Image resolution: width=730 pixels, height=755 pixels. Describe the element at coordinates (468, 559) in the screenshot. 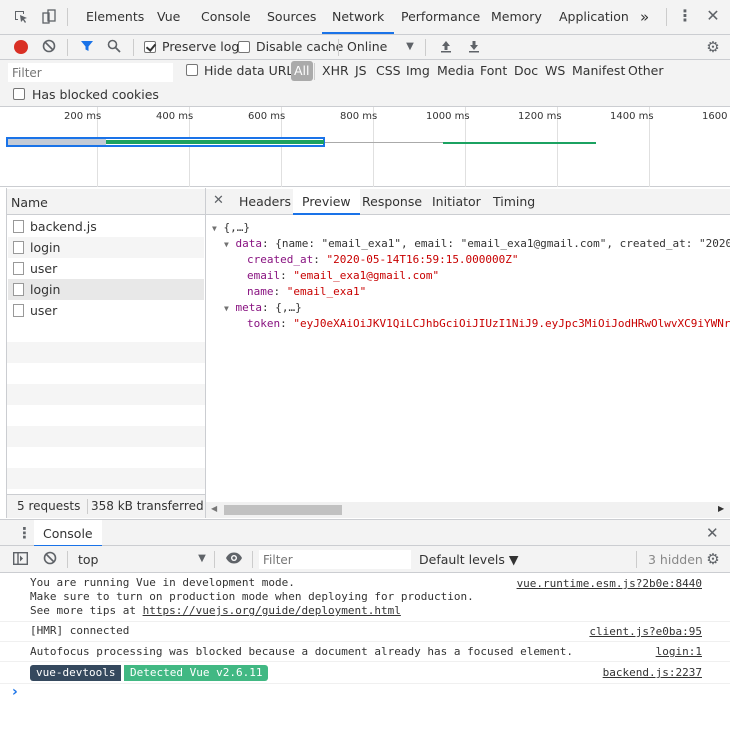

I see `log-levels-select: Default levels ▼` at that location.